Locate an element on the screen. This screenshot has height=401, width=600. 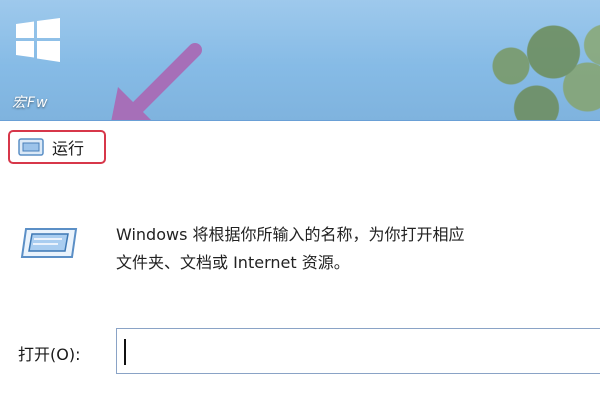
description-line-1: Windows 将根据你所输入的名称，为你打开相应 is located at coordinates (290, 234).